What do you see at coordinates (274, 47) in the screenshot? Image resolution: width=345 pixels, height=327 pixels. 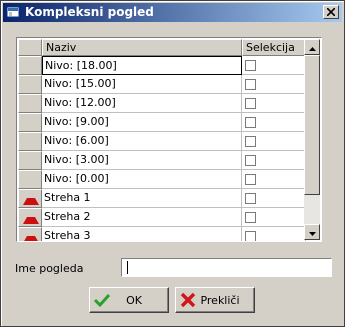 I see `column-header-selection: Selekcija` at bounding box center [274, 47].